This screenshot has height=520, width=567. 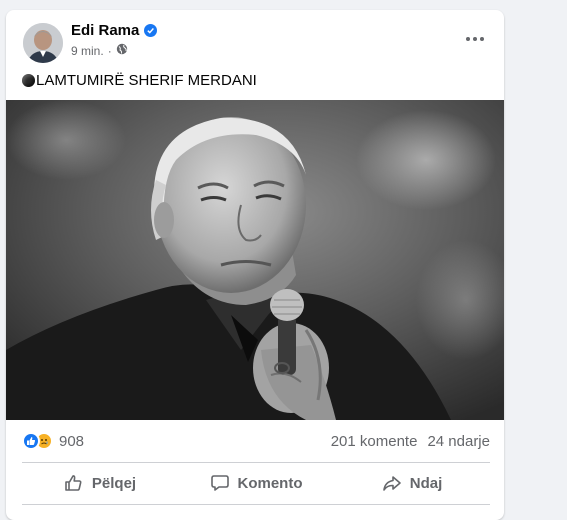 I want to click on reaction-count: 908, so click(x=71, y=441).